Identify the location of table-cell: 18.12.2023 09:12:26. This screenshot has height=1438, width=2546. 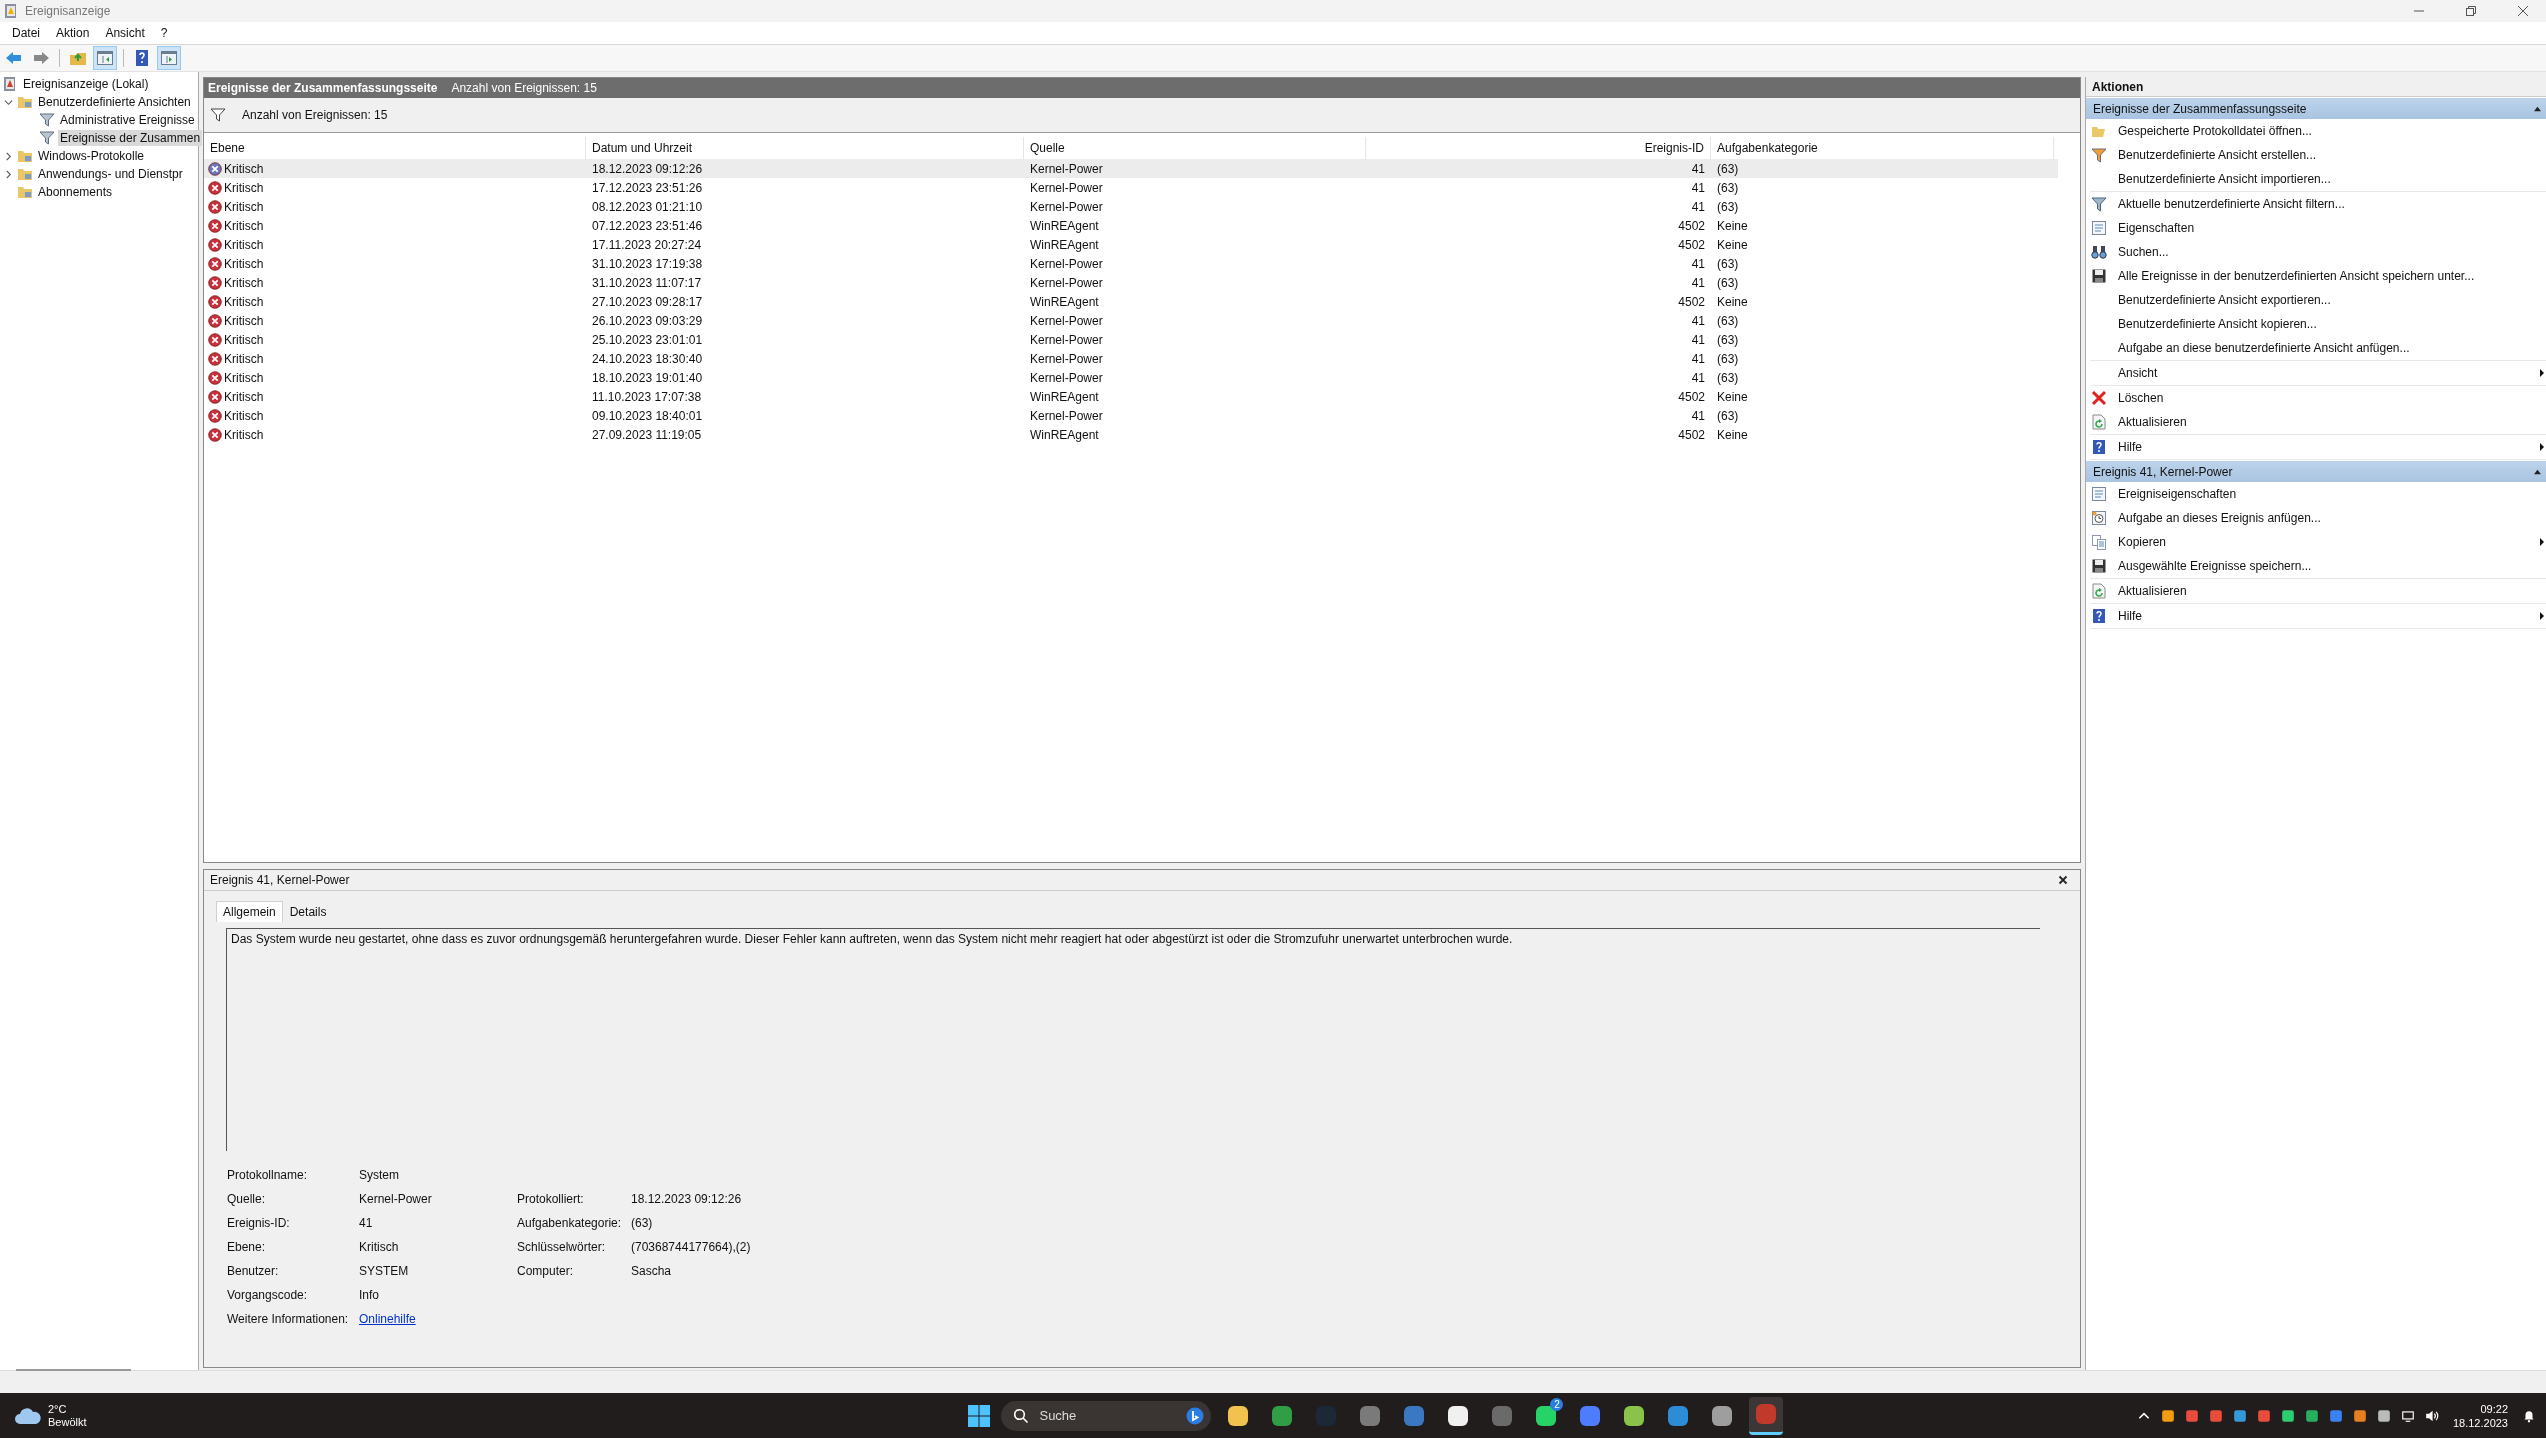
(647, 168).